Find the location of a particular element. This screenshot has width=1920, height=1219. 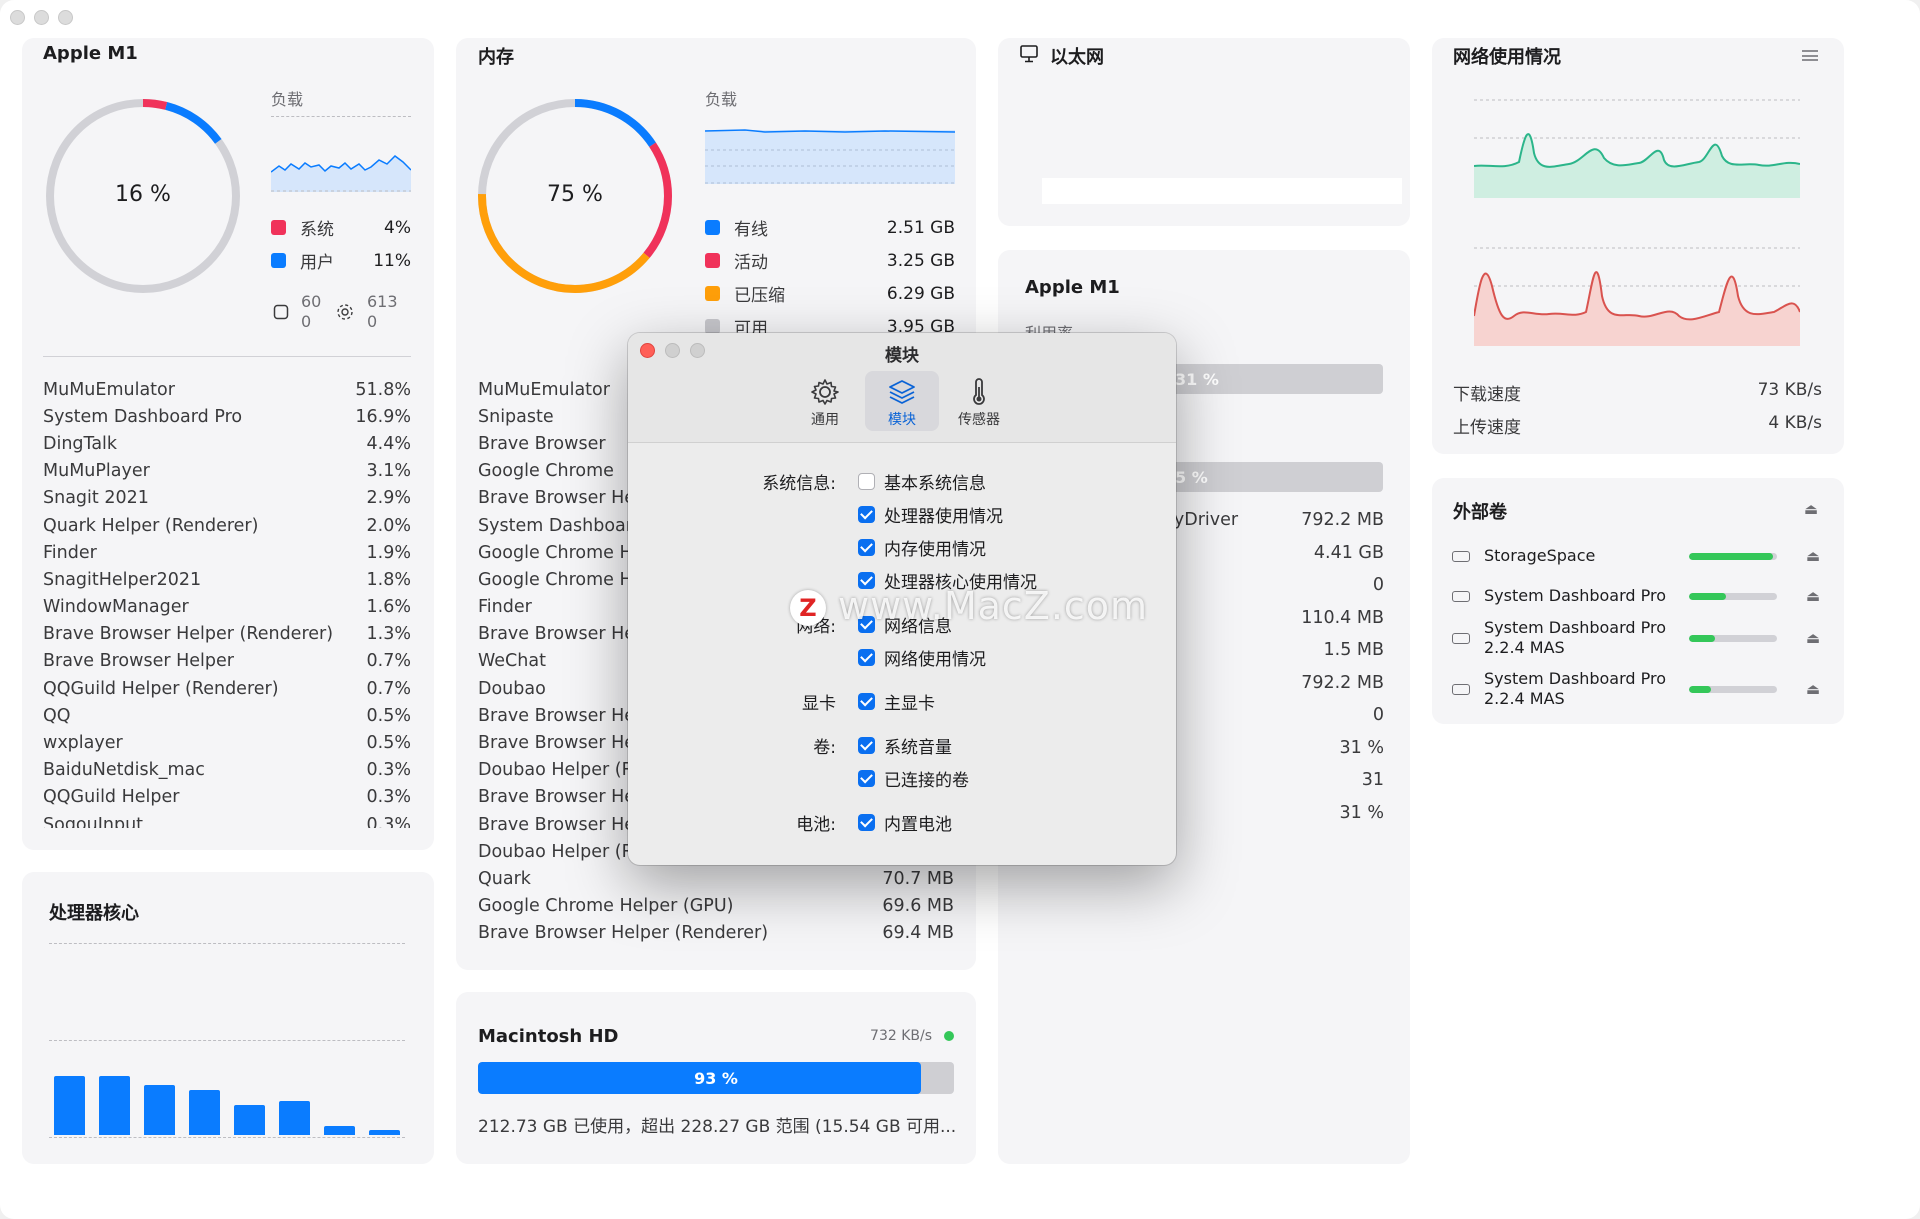

window-controls is located at coordinates (41, 17).